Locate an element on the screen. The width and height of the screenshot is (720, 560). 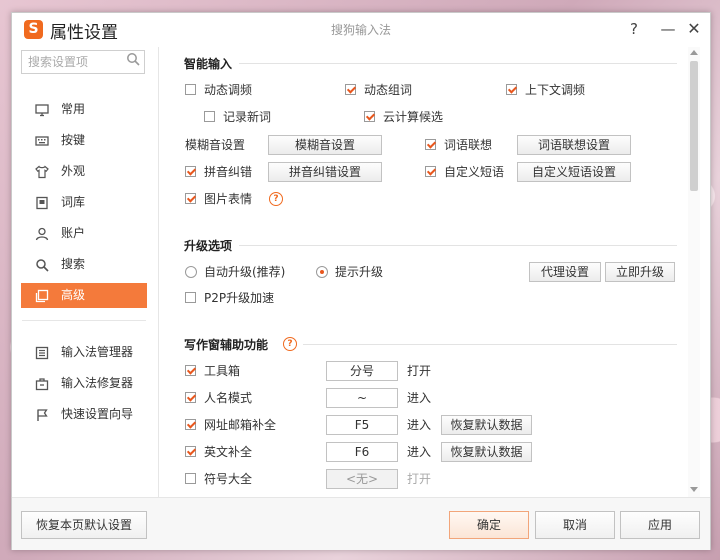
checkbox-label: 人名模式 is located at coordinates (228, 398).